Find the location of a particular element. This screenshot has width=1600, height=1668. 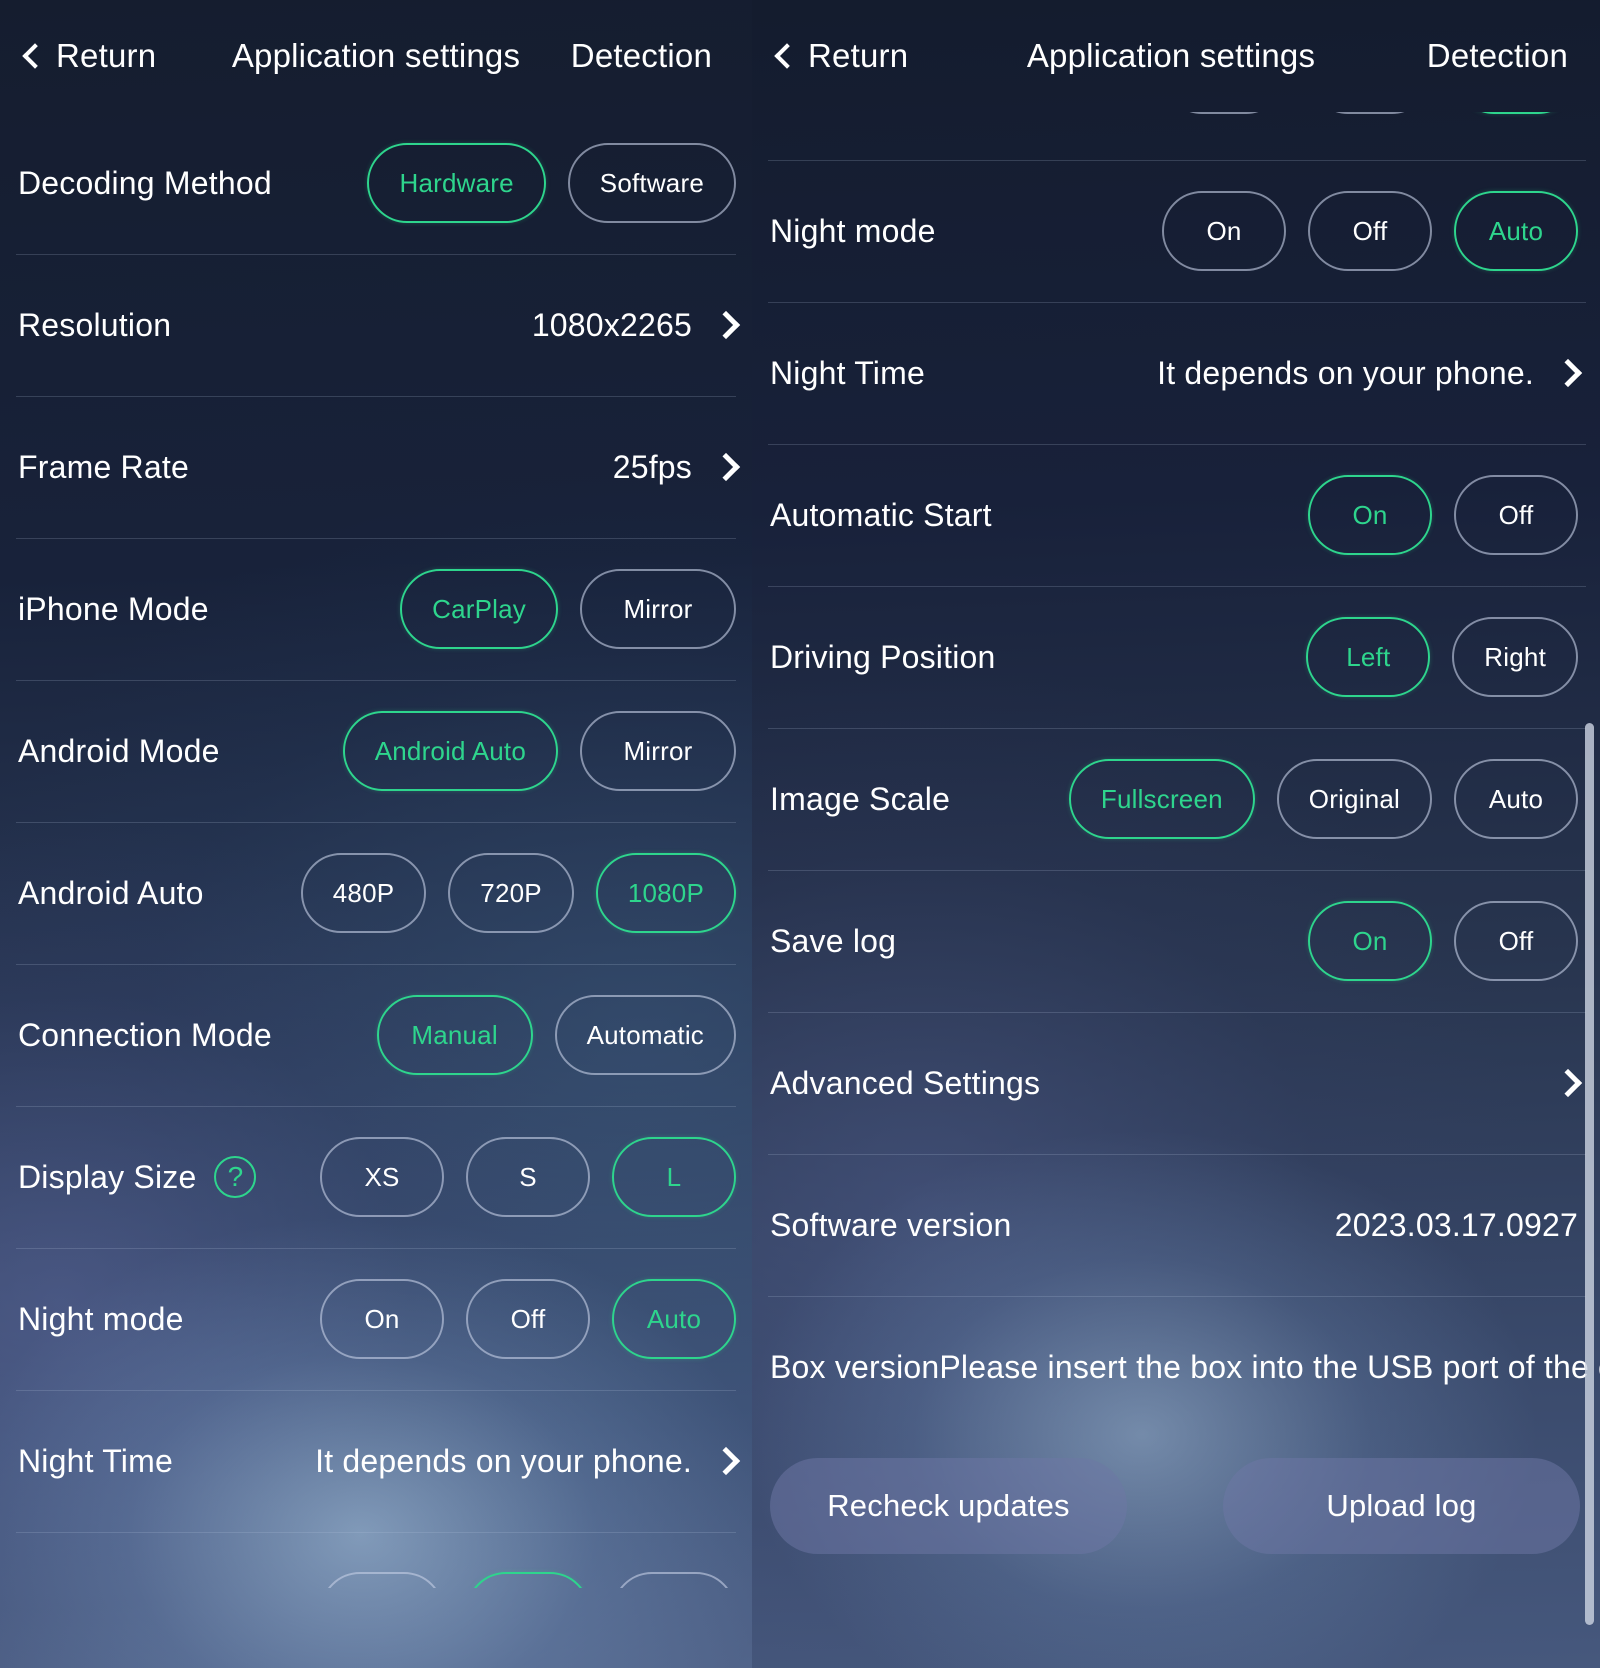

row-iphone-mode: iPhone Mode CarPlay Mirror is located at coordinates (376, 609).